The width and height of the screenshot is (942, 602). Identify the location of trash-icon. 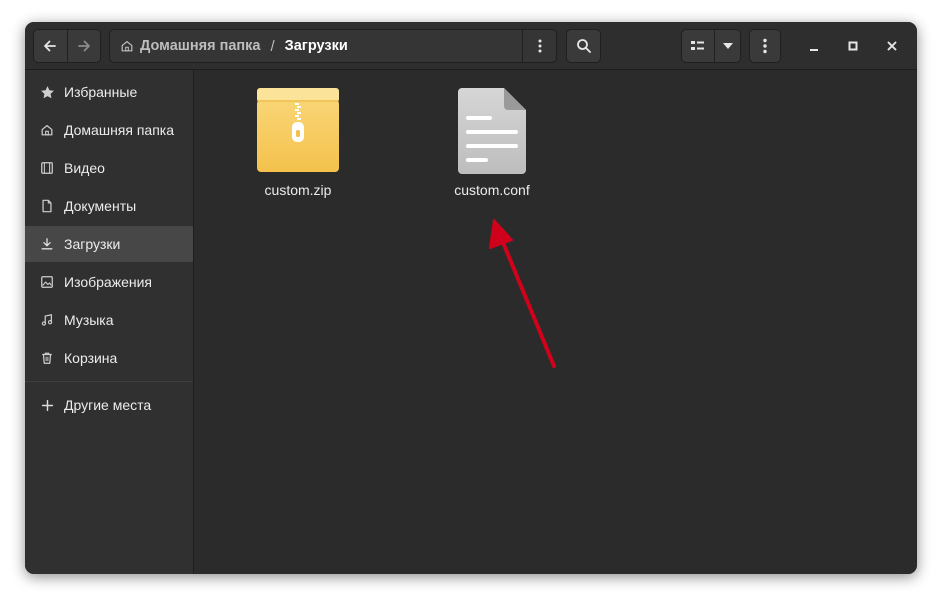
(47, 358).